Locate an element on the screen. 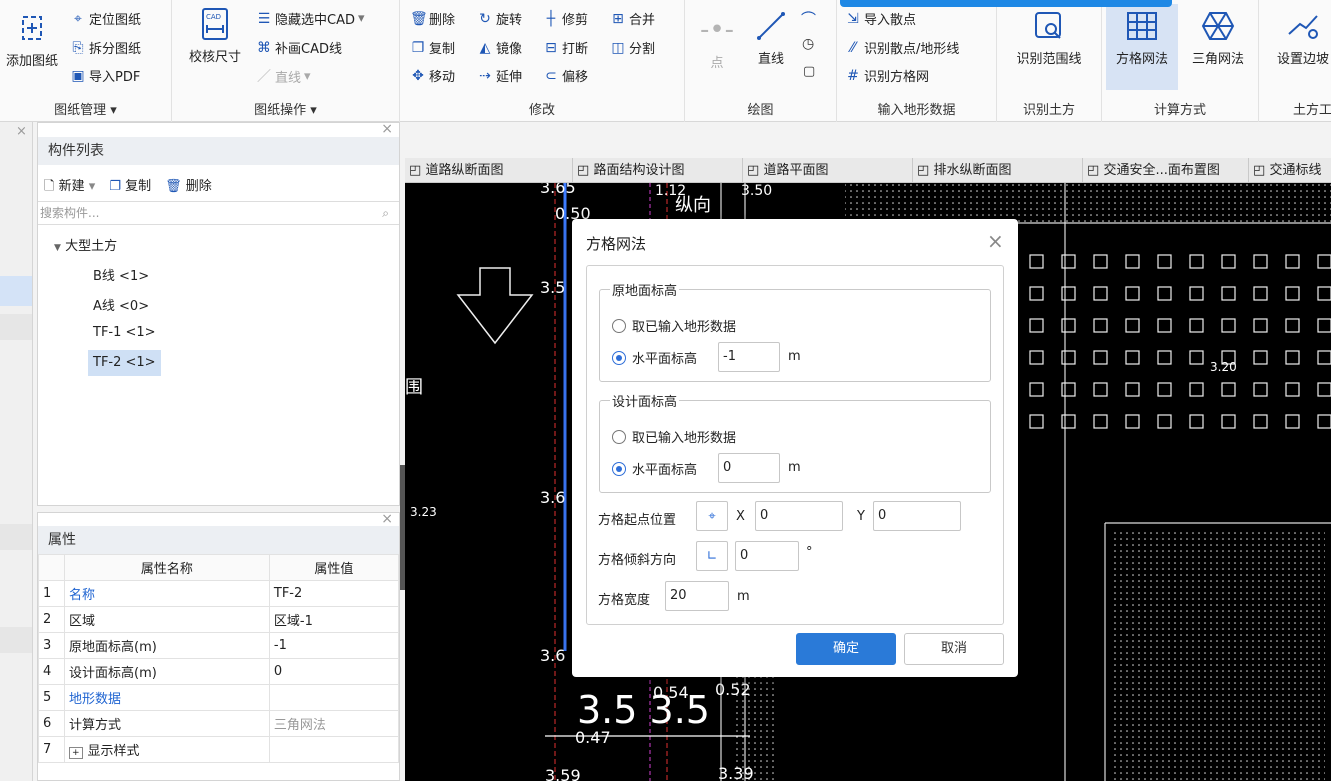 The image size is (1331, 781). split-icon: ⎘ is located at coordinates (78, 47).